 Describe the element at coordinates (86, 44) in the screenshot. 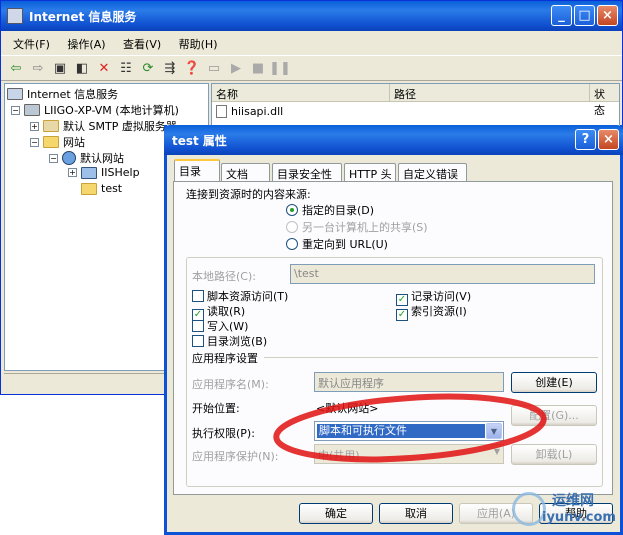

I see `menu-action: 操作(A)` at that location.